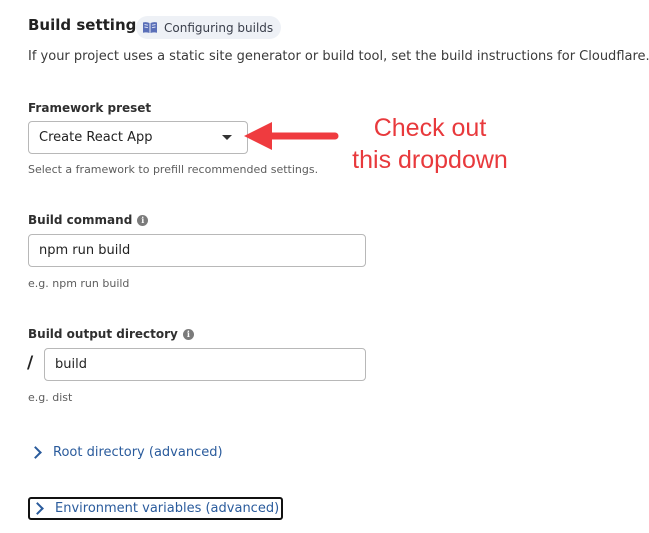  I want to click on framework-preset-label-text: Framework preset, so click(90, 108).